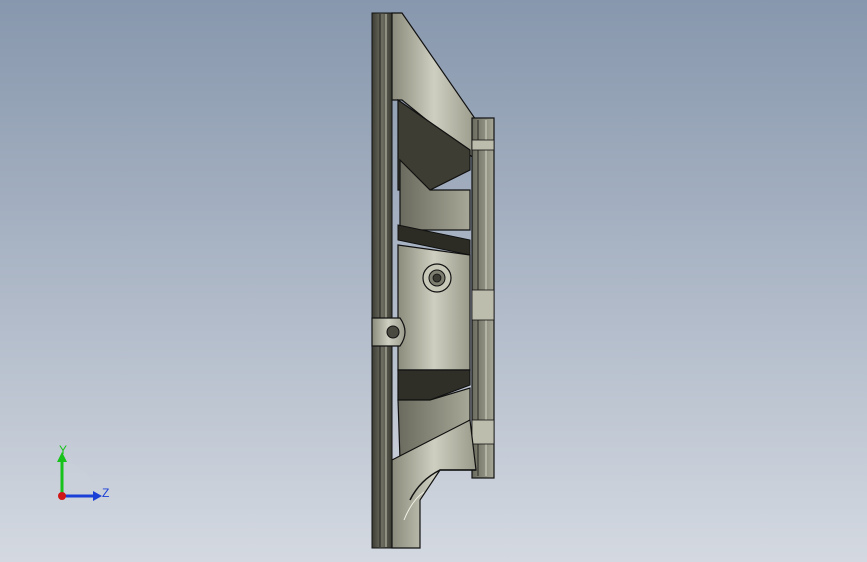 This screenshot has height=562, width=867. I want to click on right-boss, so click(483, 298).